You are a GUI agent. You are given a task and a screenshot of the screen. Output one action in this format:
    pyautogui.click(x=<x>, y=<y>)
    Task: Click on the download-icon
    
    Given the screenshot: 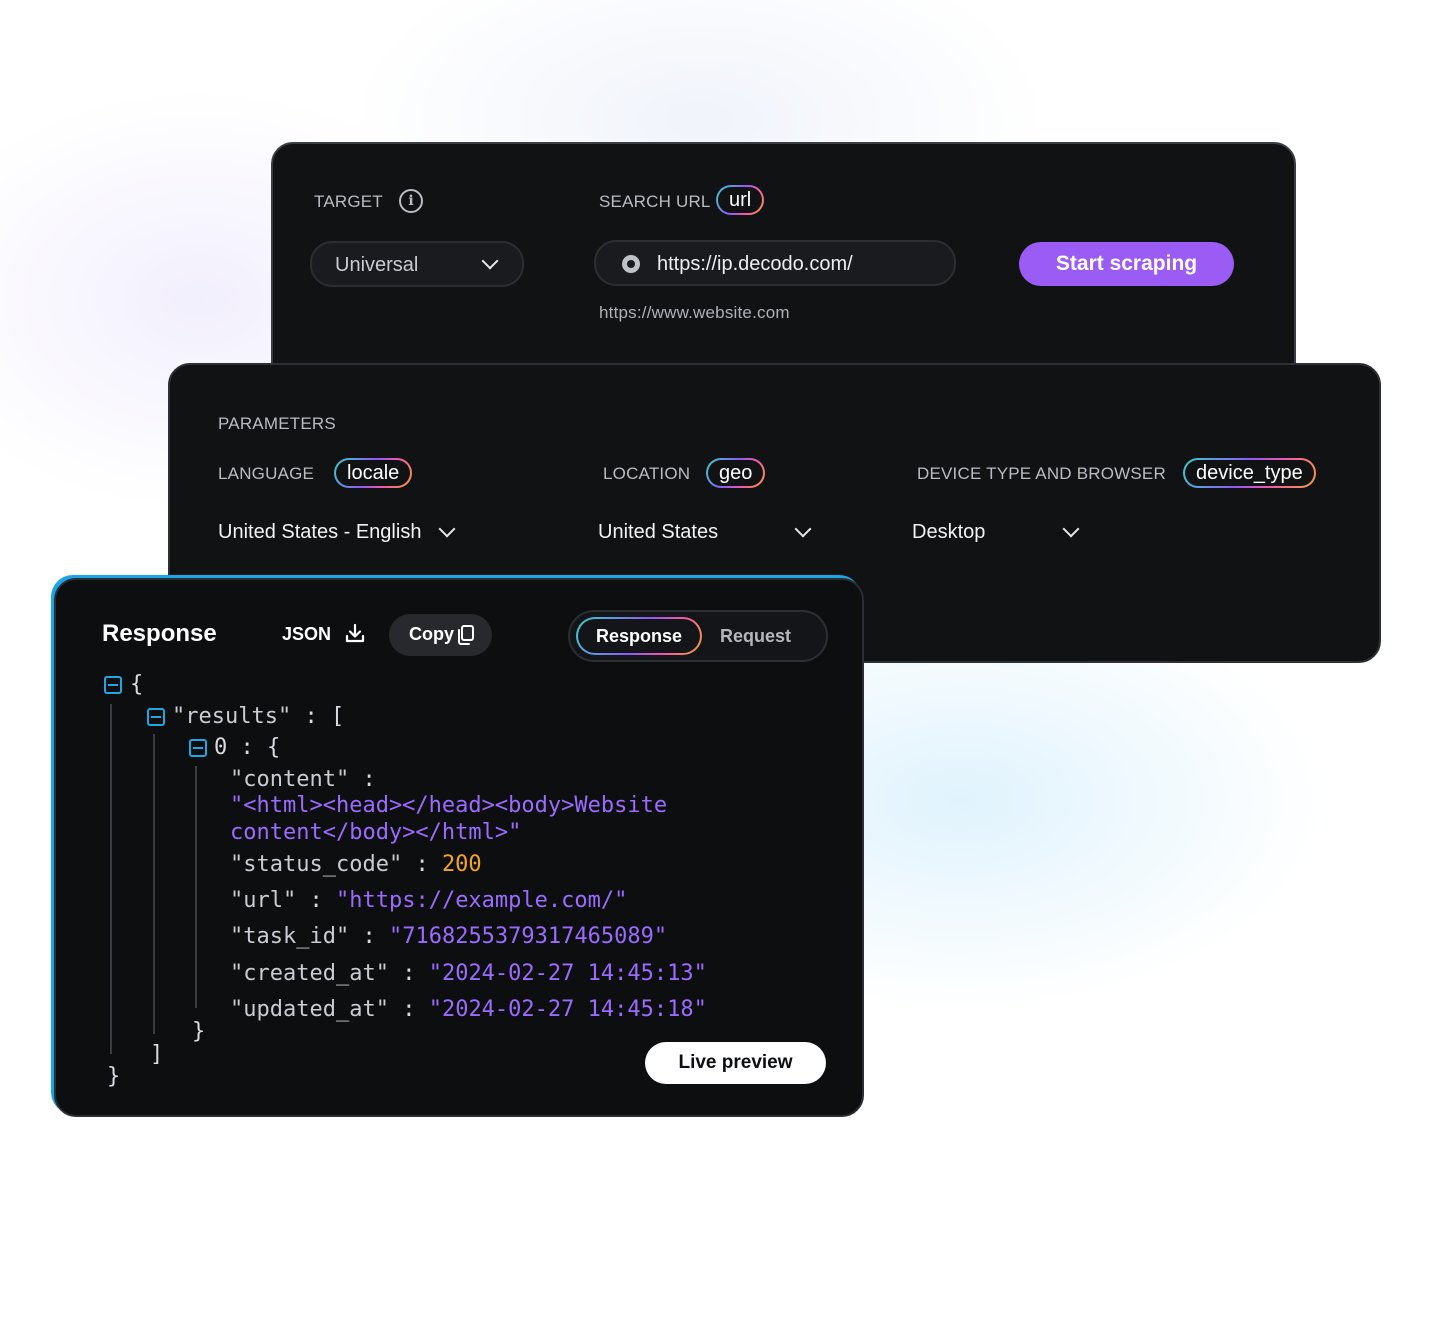 What is the action you would take?
    pyautogui.click(x=355, y=633)
    